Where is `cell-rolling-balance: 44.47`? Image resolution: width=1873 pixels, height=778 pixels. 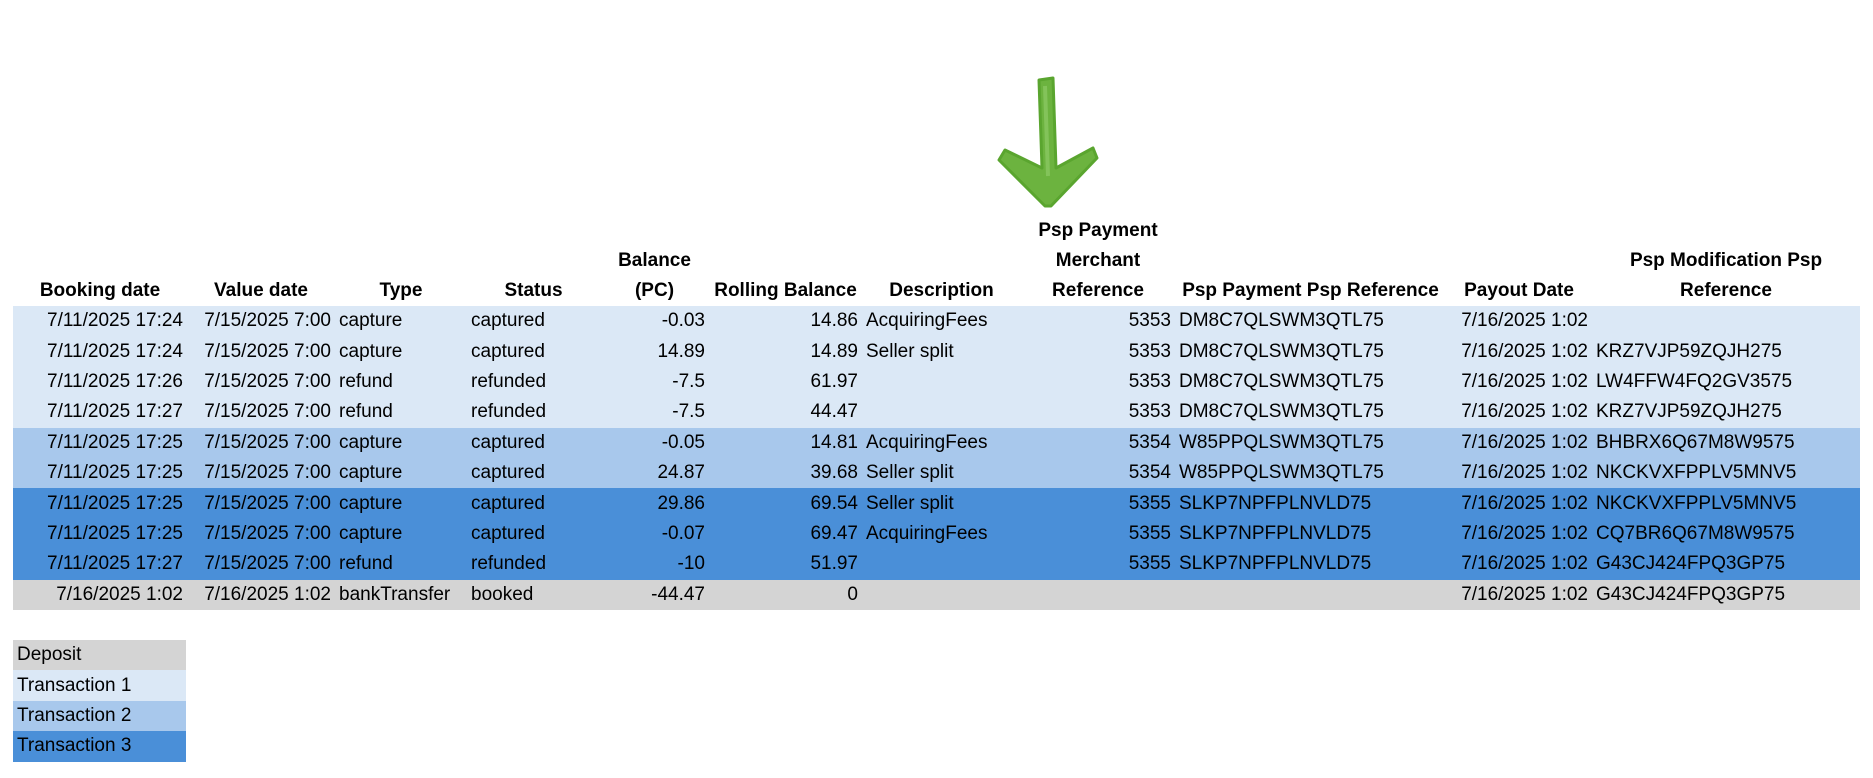 cell-rolling-balance: 44.47 is located at coordinates (785, 412).